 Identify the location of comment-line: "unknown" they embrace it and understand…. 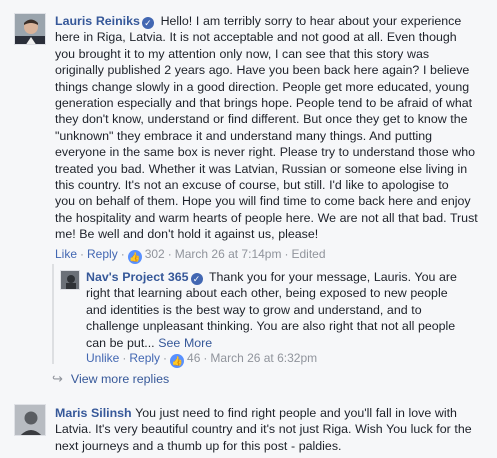
(244, 135).